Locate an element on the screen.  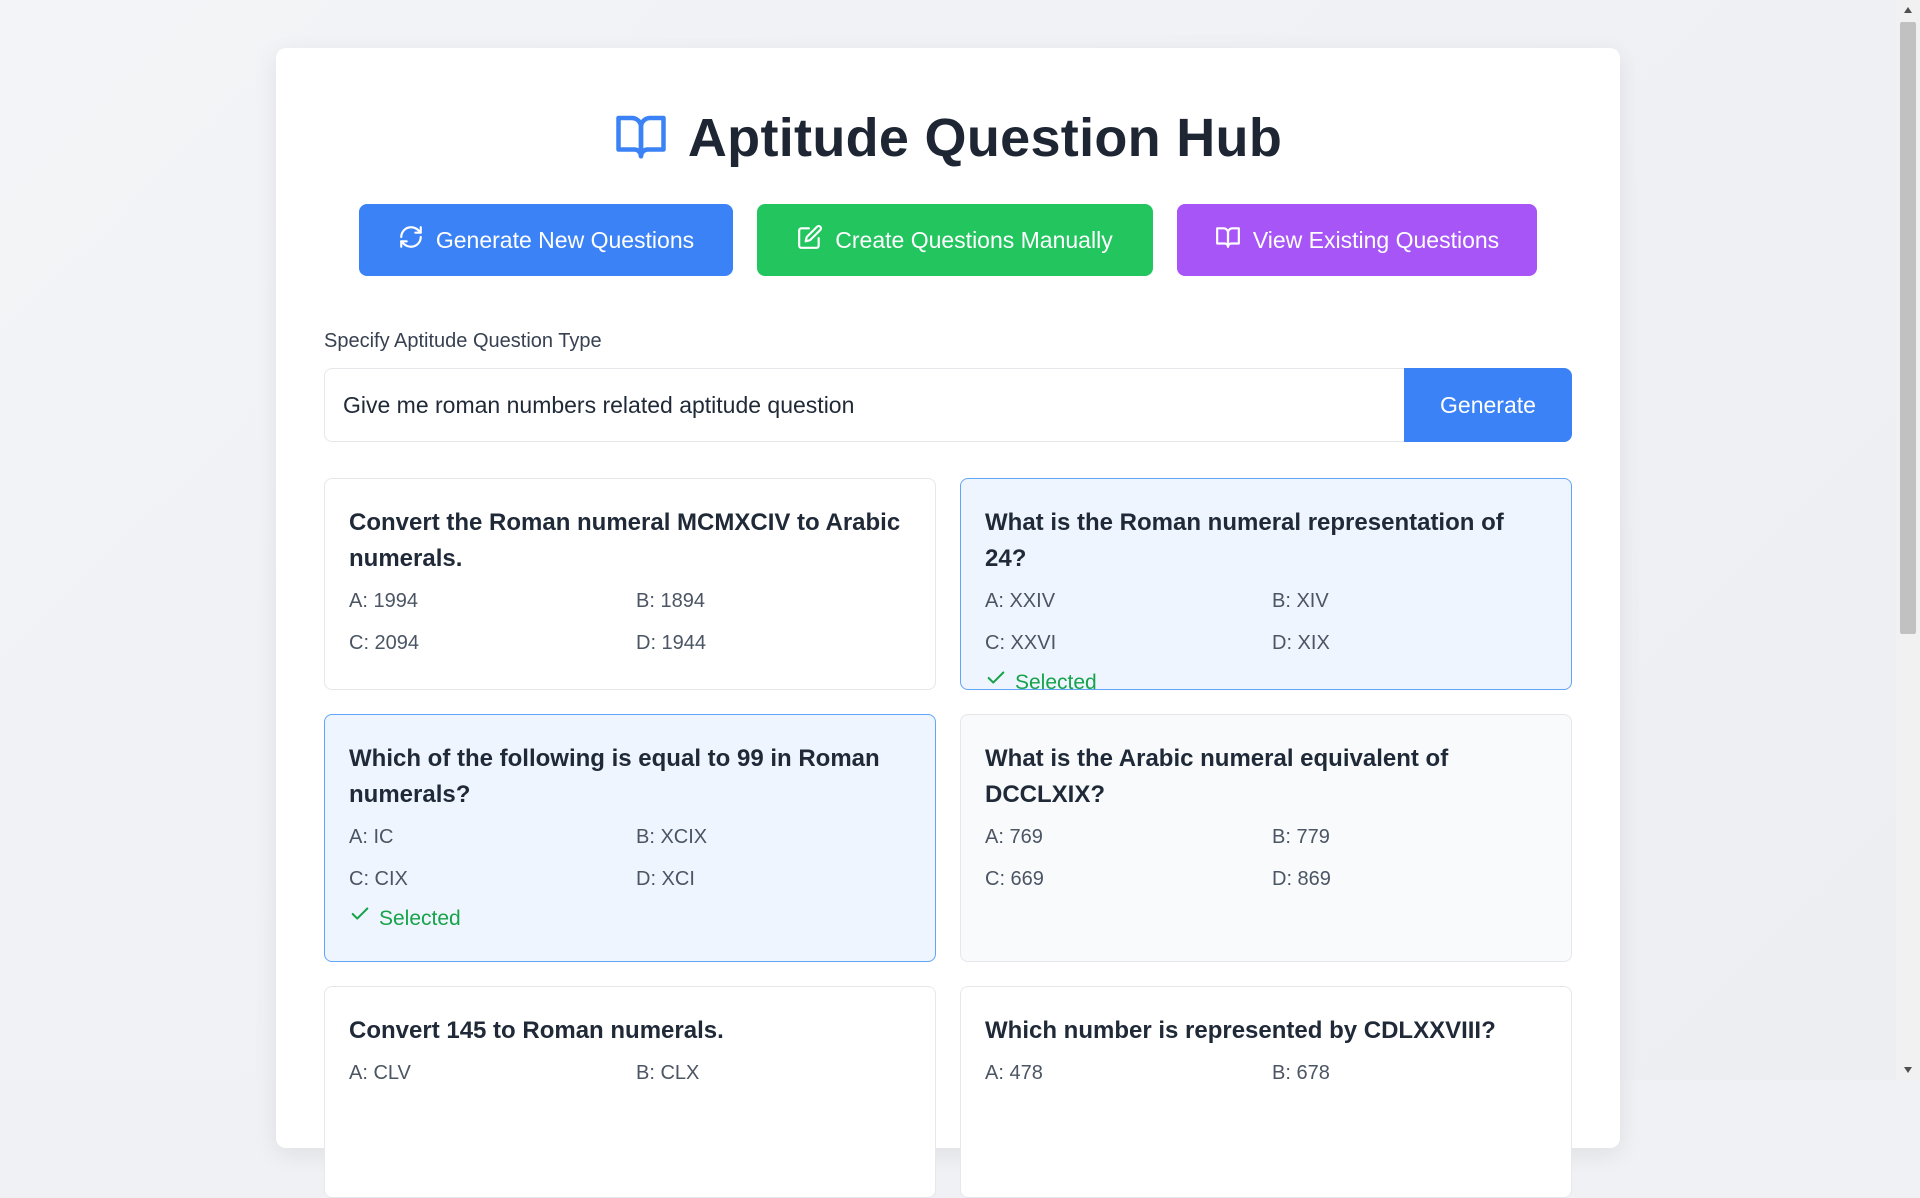
edit-icon is located at coordinates (810, 240).